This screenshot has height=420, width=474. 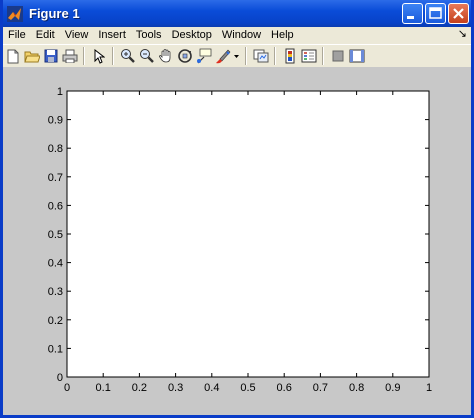 I want to click on menu-window: Window, so click(x=241, y=35).